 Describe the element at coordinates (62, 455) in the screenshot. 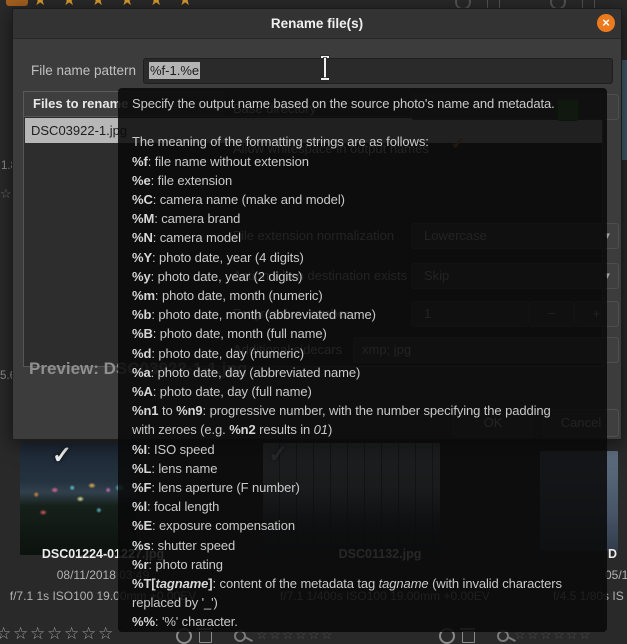

I see `selected-check-icon: ✓` at that location.